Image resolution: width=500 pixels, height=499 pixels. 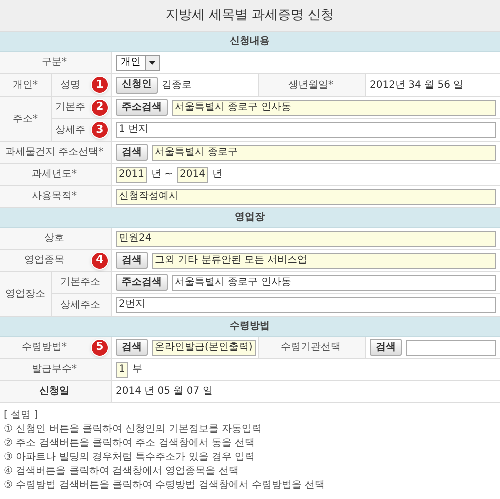 I want to click on step-number-badge: 4, so click(x=100, y=261).